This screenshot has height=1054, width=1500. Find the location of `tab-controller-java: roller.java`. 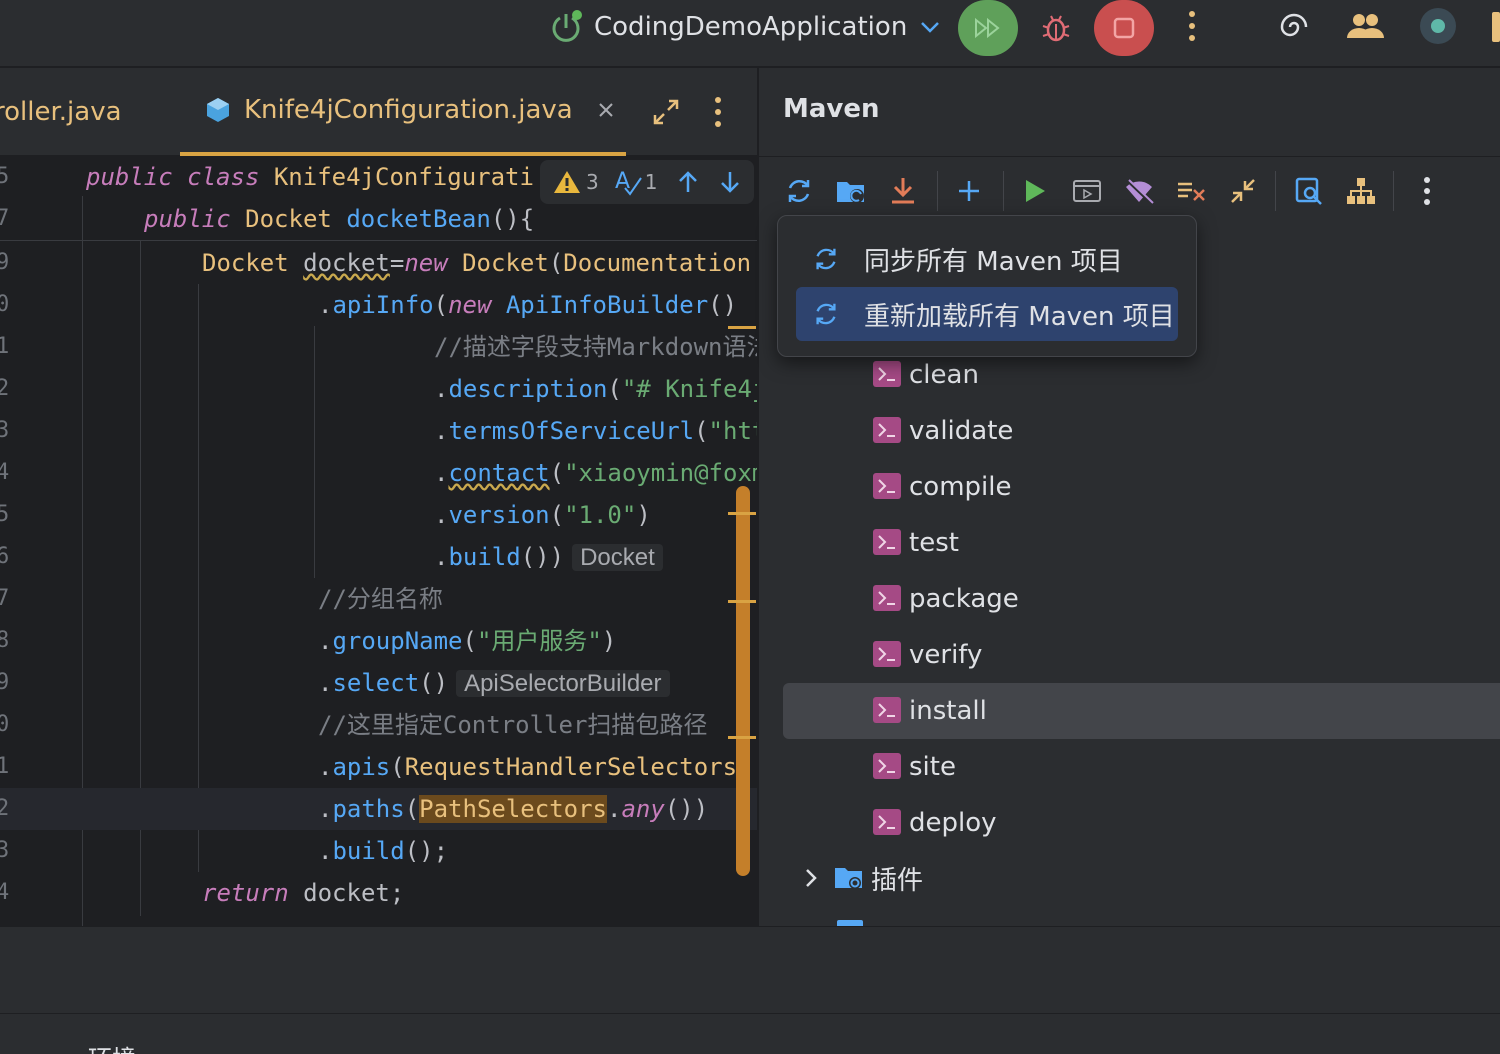

tab-controller-java: roller.java is located at coordinates (61, 112).